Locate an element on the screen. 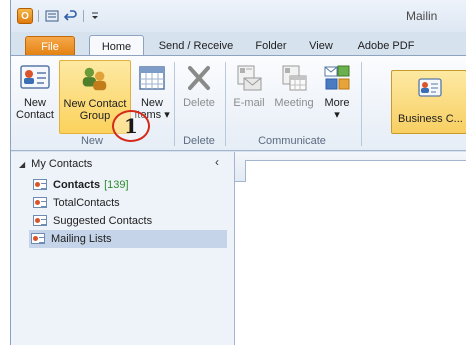 This screenshot has height=345, width=466. tab-adobe-pdf: Adobe PDF is located at coordinates (386, 46).